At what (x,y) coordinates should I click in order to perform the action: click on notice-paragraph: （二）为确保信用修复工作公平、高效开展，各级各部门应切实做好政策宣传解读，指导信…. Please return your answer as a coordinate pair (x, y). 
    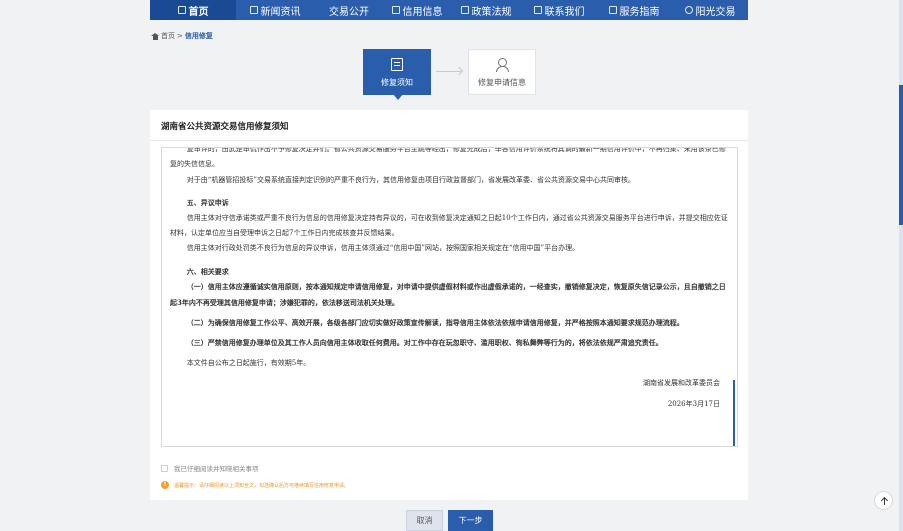
    Looking at the image, I should click on (435, 323).